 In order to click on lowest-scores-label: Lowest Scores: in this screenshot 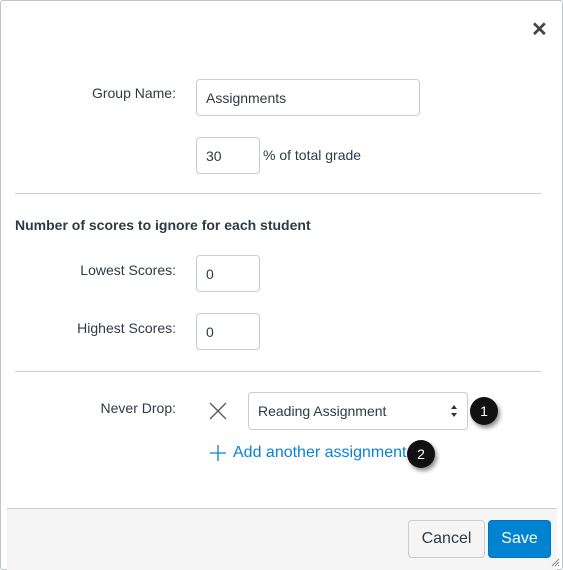, I will do `click(128, 270)`.